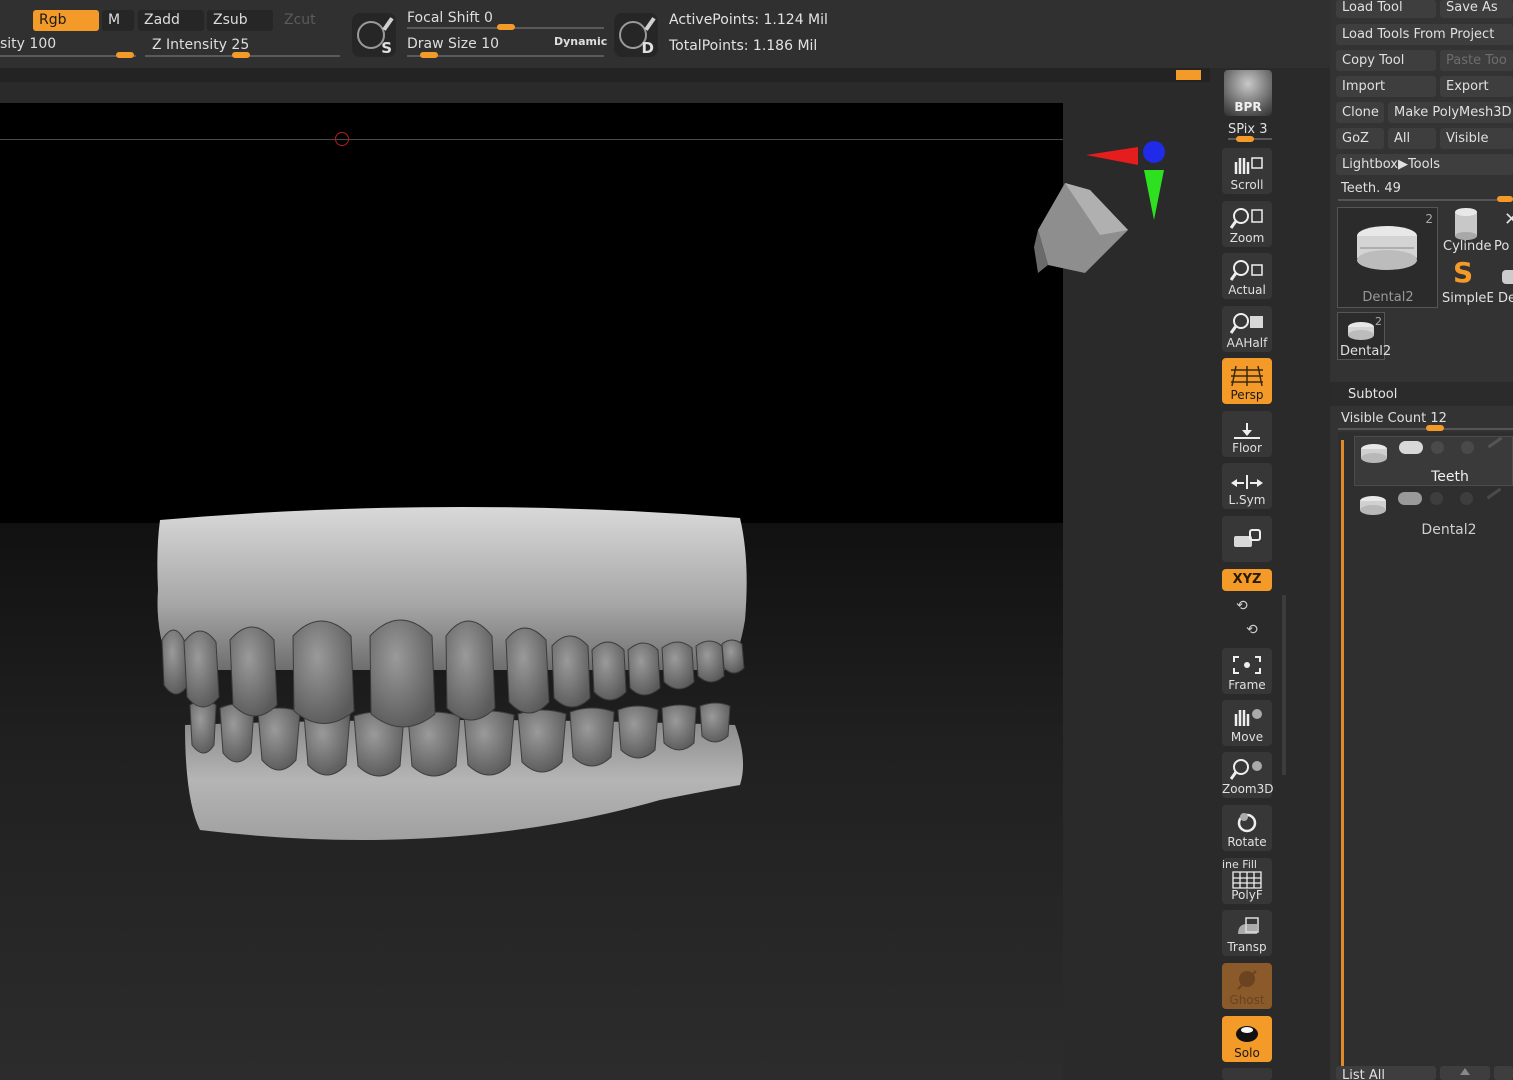  I want to click on xyz-button: XYZ, so click(1247, 580).